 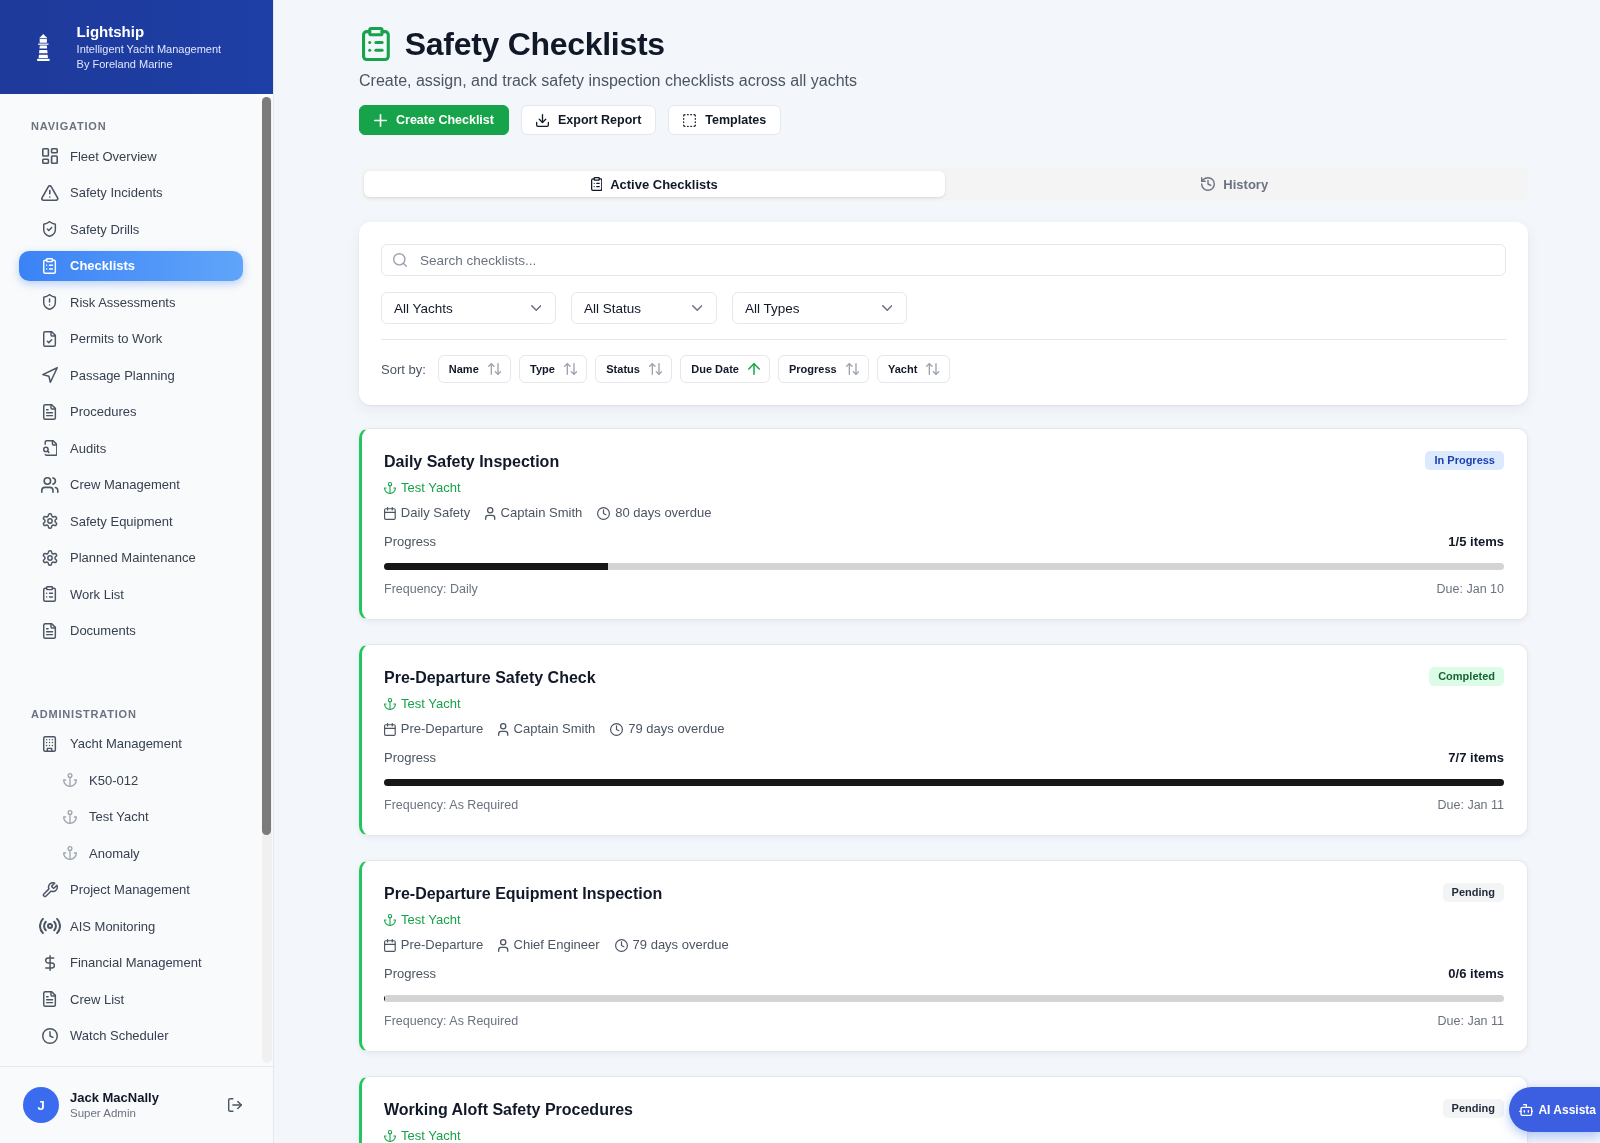 I want to click on checklist-type: Daily Safety, so click(x=435, y=513).